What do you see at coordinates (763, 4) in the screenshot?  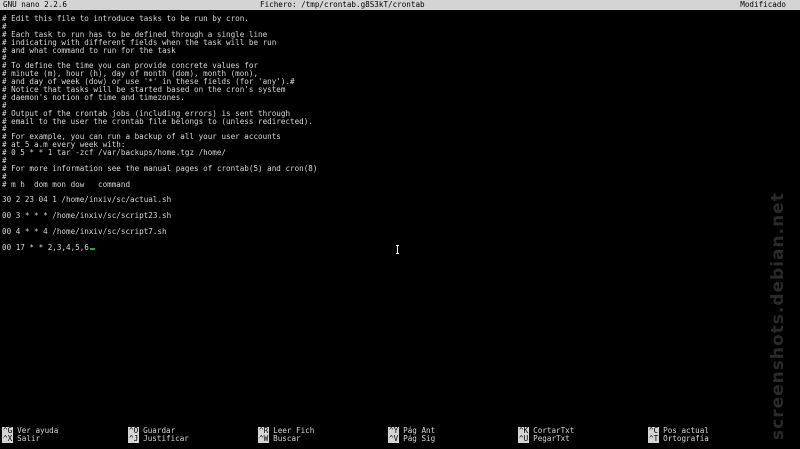 I see `modified-status: Modificado` at bounding box center [763, 4].